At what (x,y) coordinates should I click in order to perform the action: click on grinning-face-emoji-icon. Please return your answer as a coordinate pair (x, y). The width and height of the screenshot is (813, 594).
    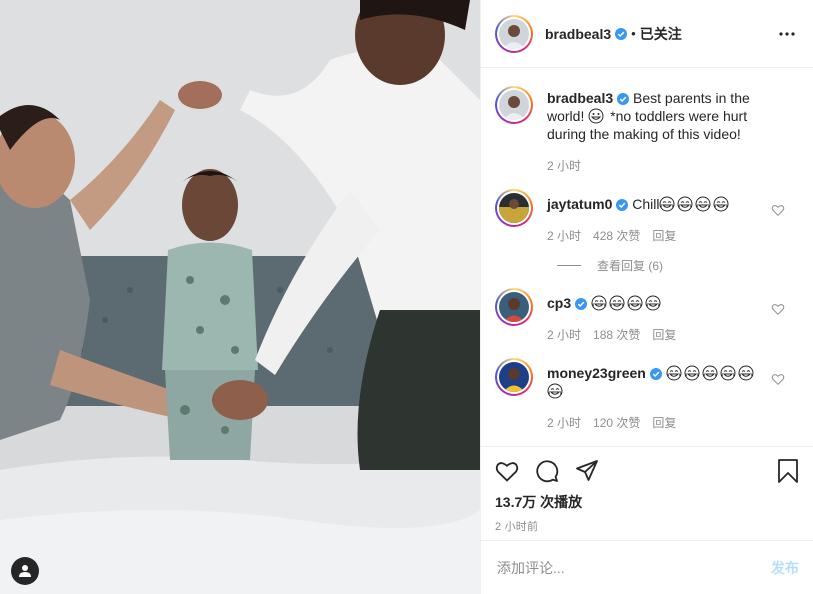
    Looking at the image, I should click on (596, 116).